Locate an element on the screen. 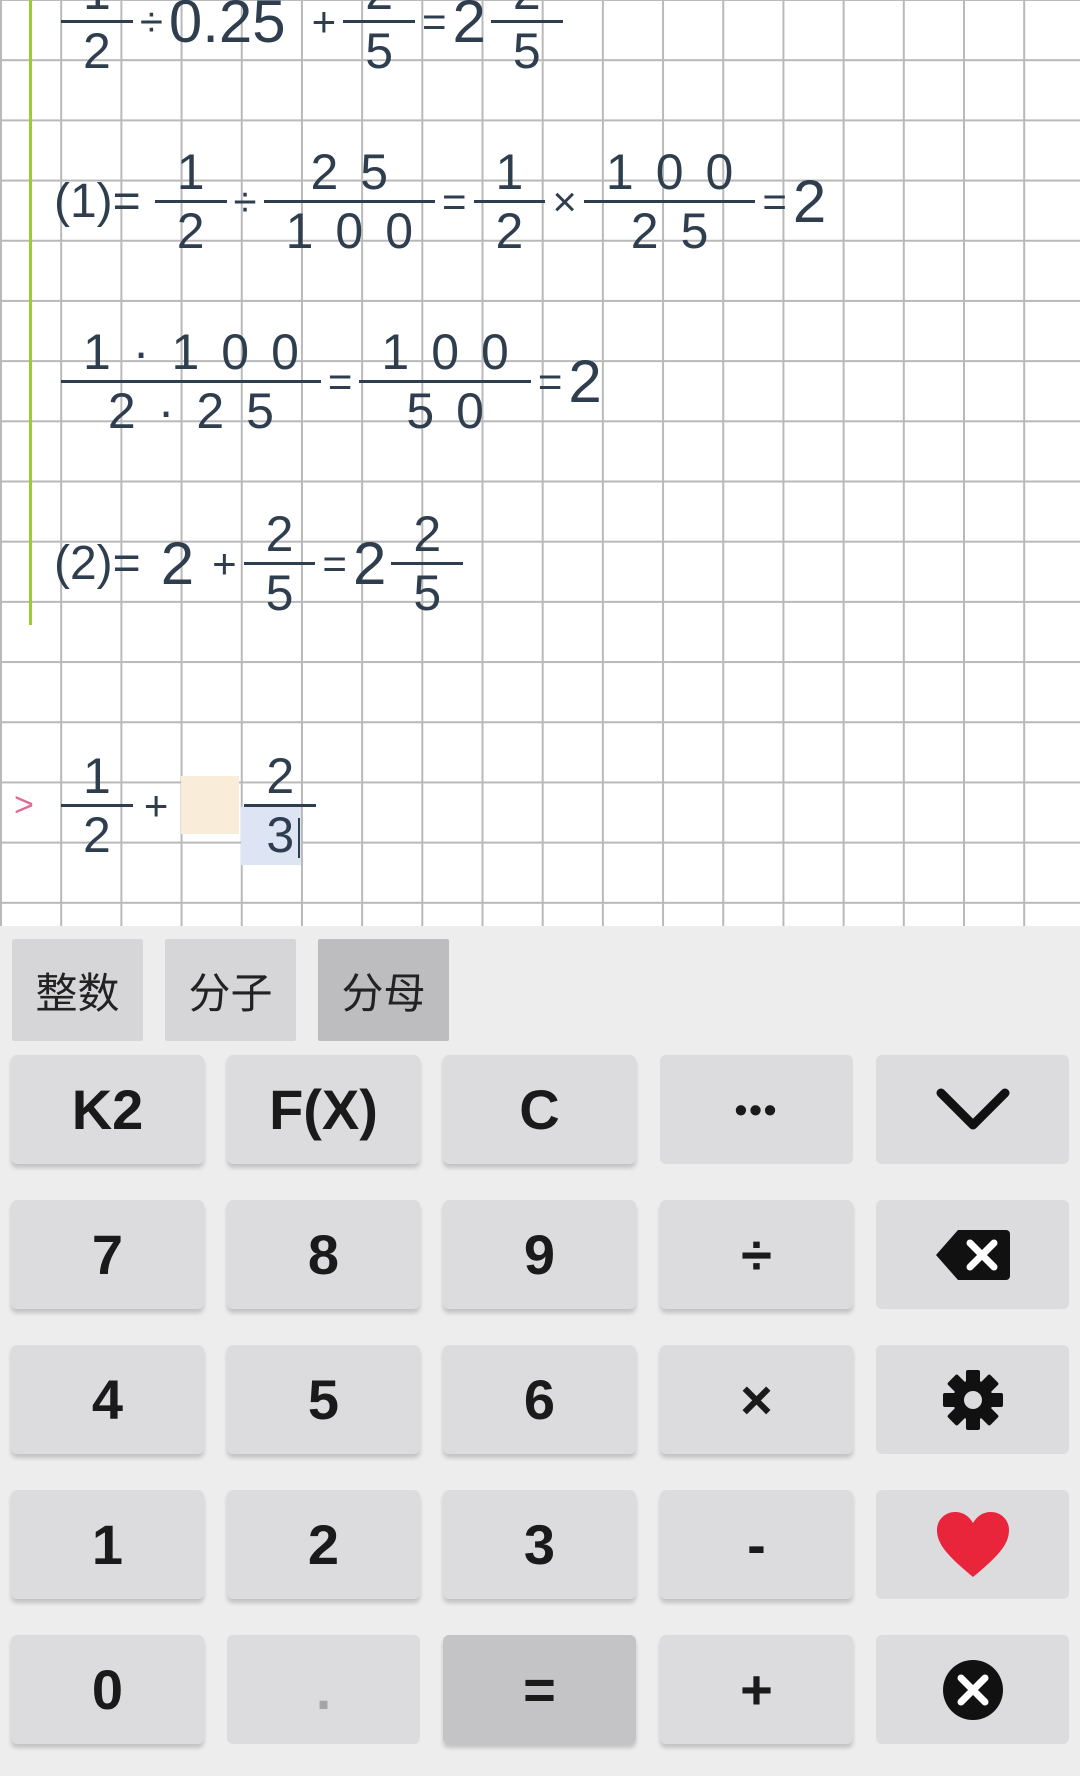 This screenshot has height=1776, width=1080. step-label: (2)= is located at coordinates (97, 563).